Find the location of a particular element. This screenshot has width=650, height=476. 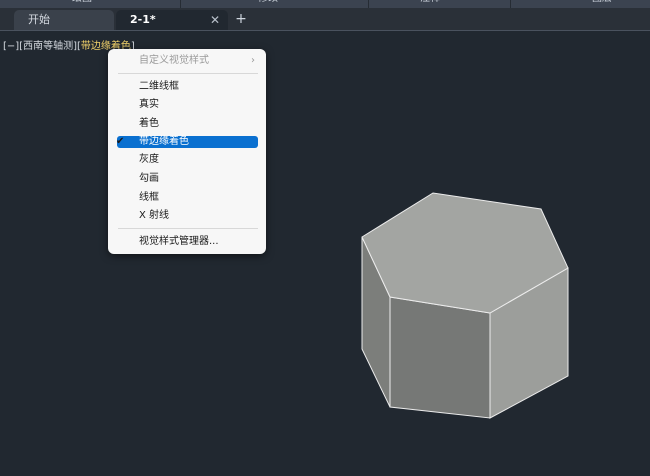

menu-item-label: 带边缘着色 is located at coordinates (164, 141).